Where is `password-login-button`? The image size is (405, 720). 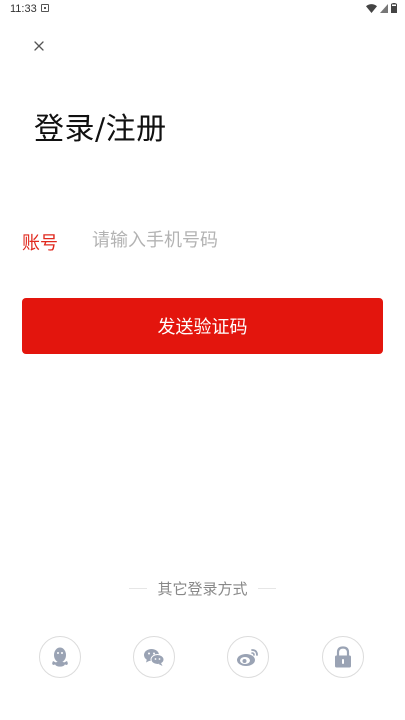 password-login-button is located at coordinates (343, 657).